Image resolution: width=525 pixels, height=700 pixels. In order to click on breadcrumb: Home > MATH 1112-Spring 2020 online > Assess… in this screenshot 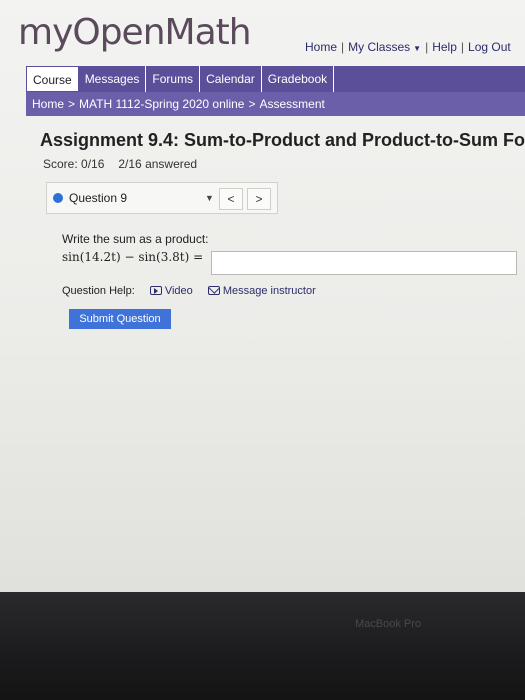, I will do `click(275, 104)`.